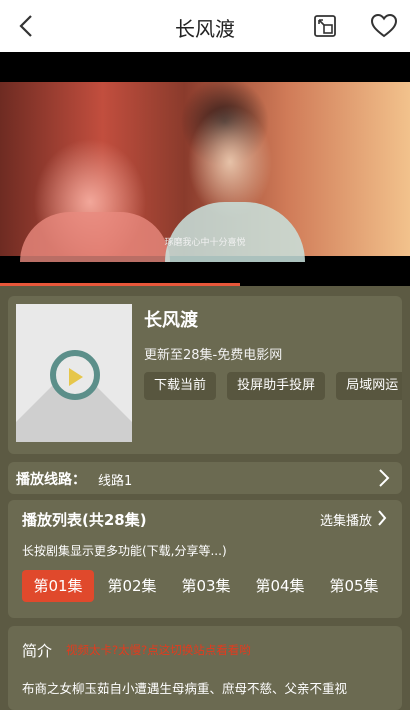 The image size is (410, 710). I want to click on switch-site-link: 视频太卡?太慢?点这切换站点看看哟, so click(158, 650).